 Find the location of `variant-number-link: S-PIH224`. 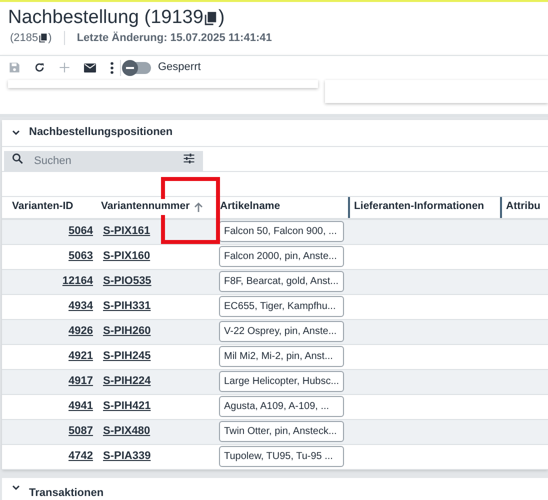

variant-number-link: S-PIH224 is located at coordinates (127, 381).